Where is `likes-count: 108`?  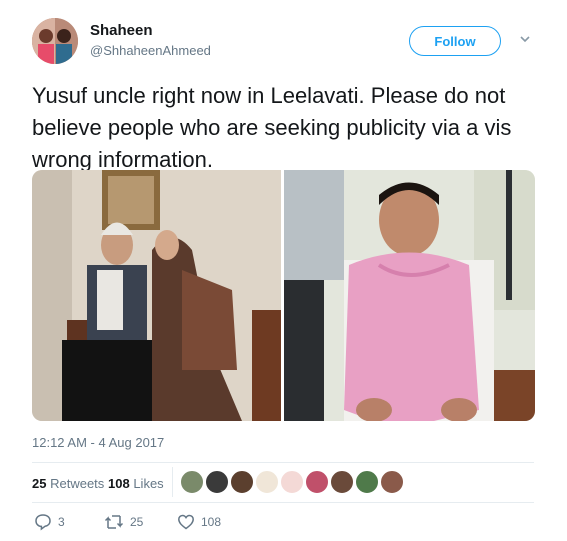
likes-count: 108 is located at coordinates (119, 483).